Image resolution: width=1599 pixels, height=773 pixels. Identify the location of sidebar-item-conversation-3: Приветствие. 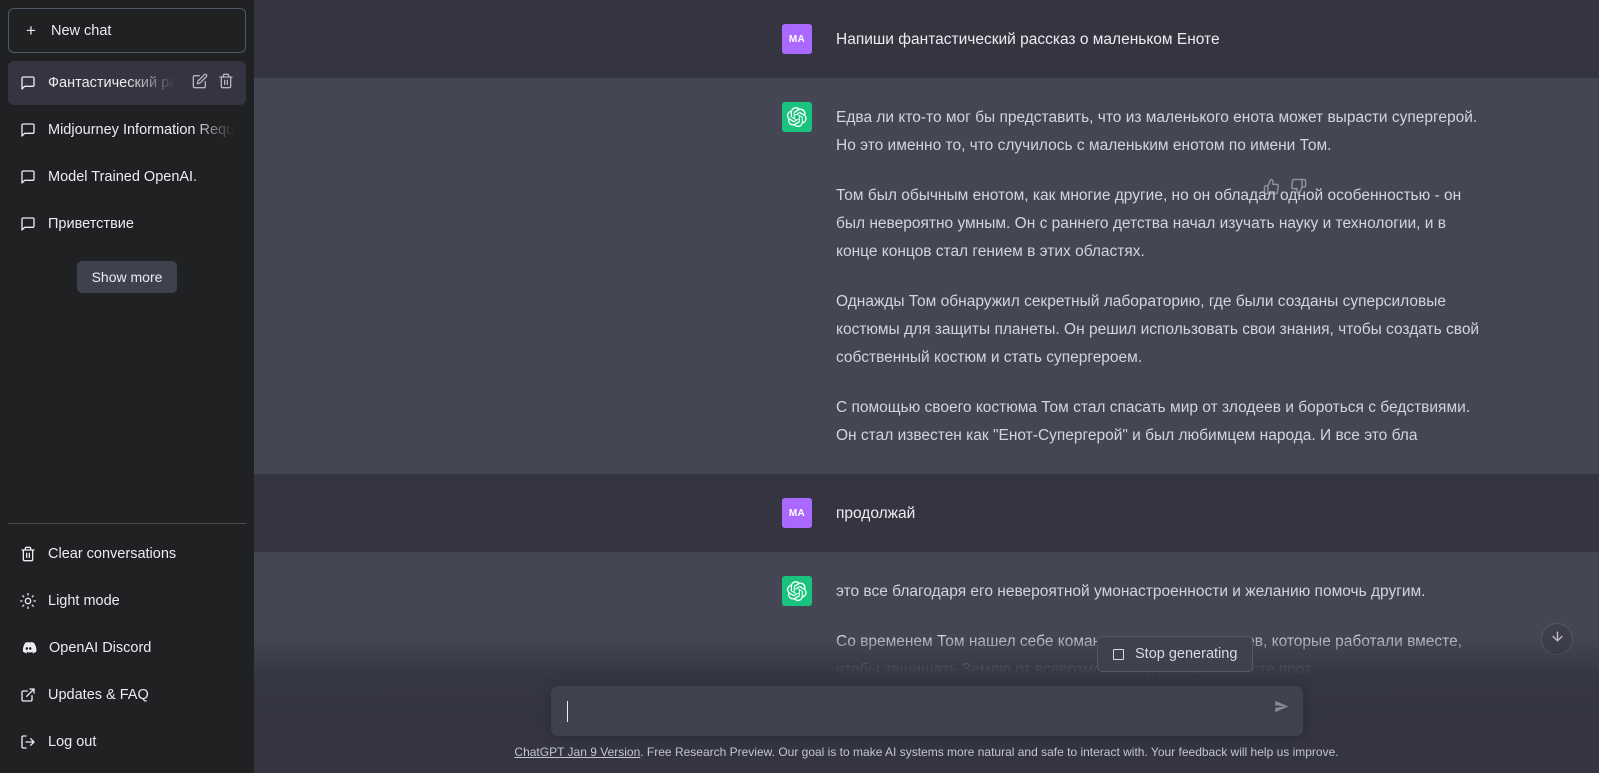
(127, 224).